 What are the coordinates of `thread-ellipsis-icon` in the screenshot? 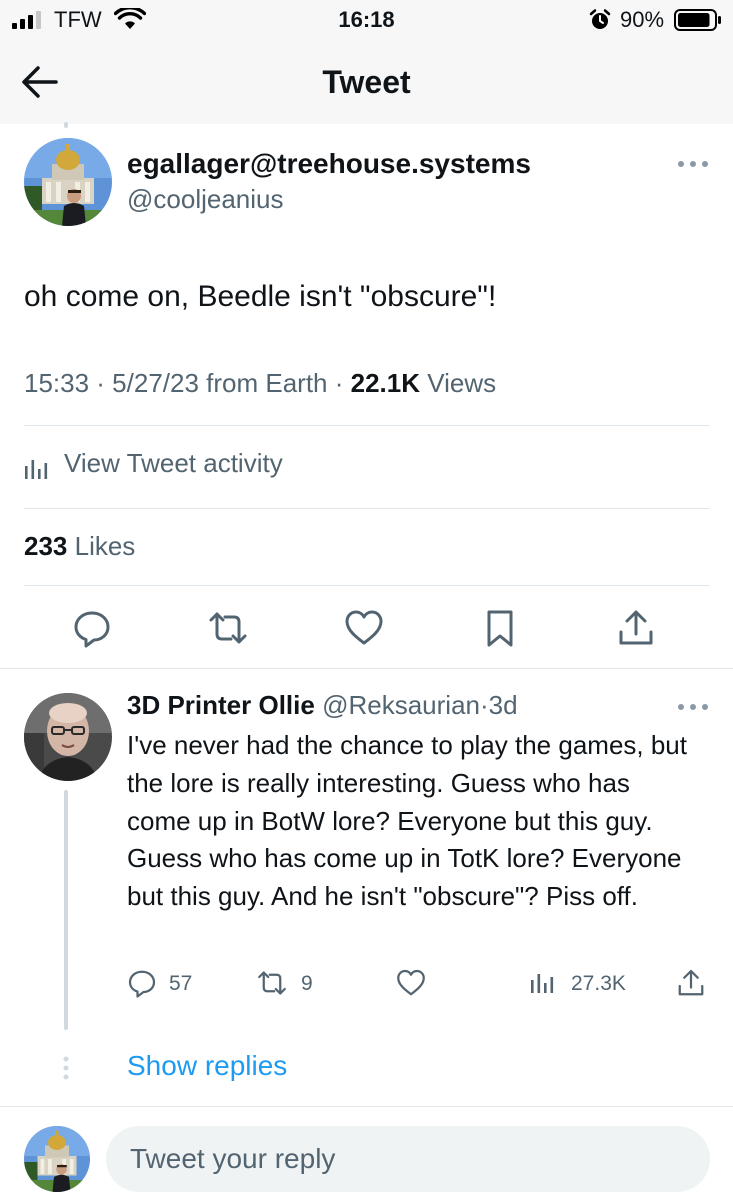 It's located at (66, 1068).